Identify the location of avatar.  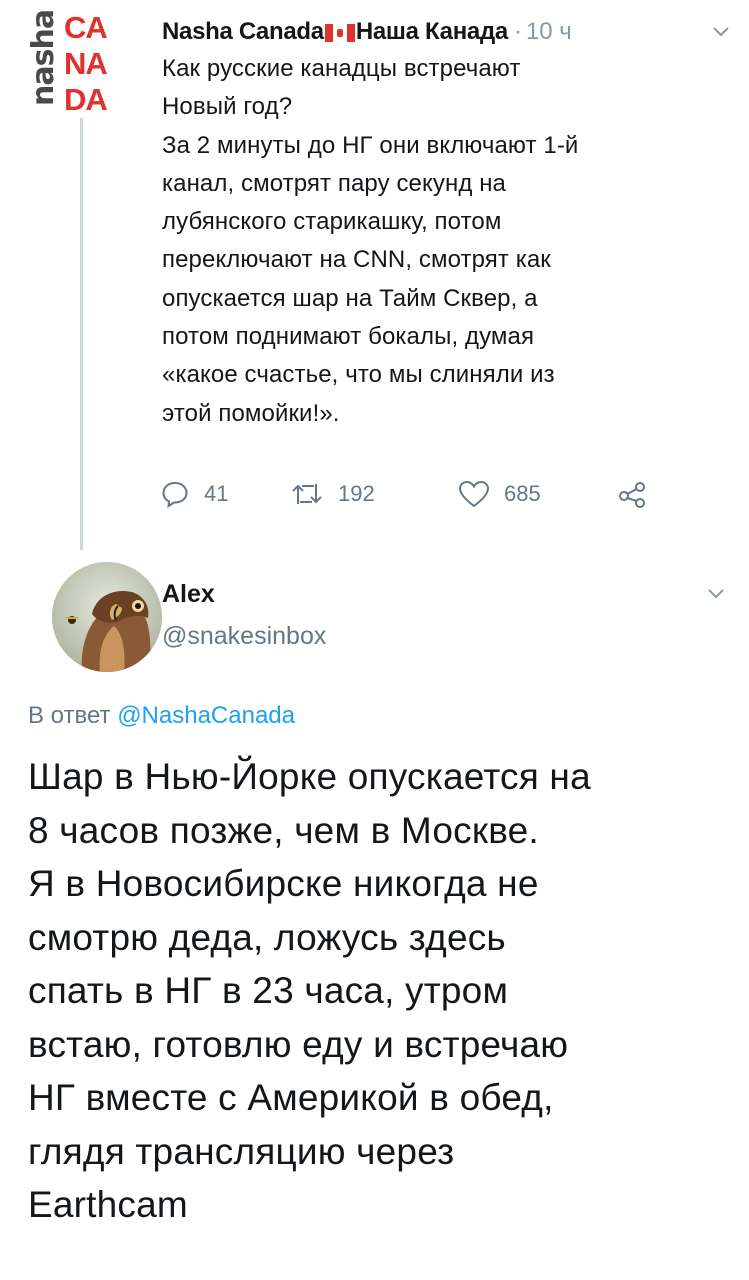
(107, 617).